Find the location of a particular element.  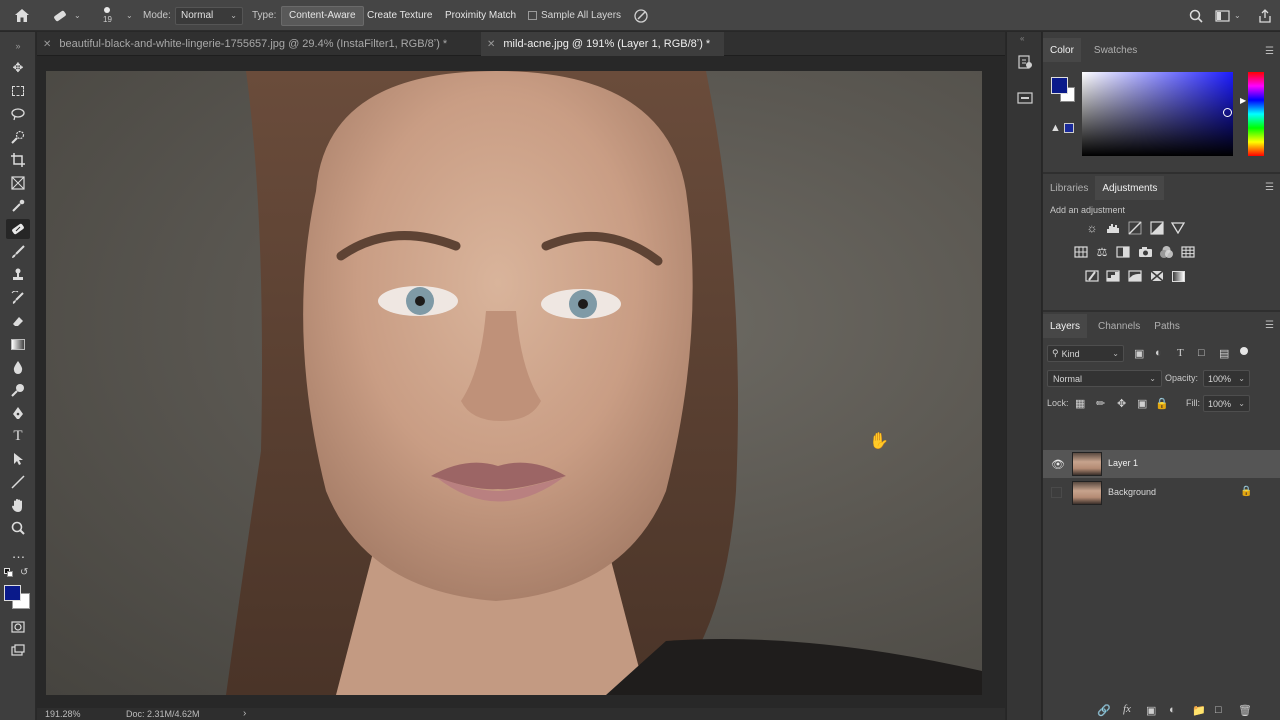

add-mask-icon: ▣ is located at coordinates (1151, 710).